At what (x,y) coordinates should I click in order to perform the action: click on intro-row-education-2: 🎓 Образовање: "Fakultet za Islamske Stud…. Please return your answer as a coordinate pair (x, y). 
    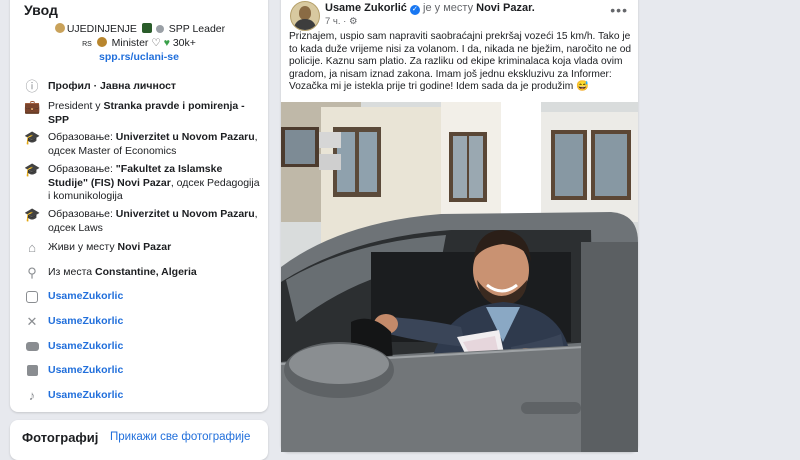
    Looking at the image, I should click on (144, 183).